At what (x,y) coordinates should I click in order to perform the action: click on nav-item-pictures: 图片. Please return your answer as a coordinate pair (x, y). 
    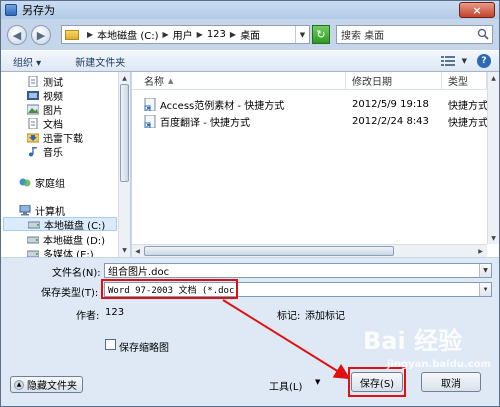
    Looking at the image, I should click on (45, 109).